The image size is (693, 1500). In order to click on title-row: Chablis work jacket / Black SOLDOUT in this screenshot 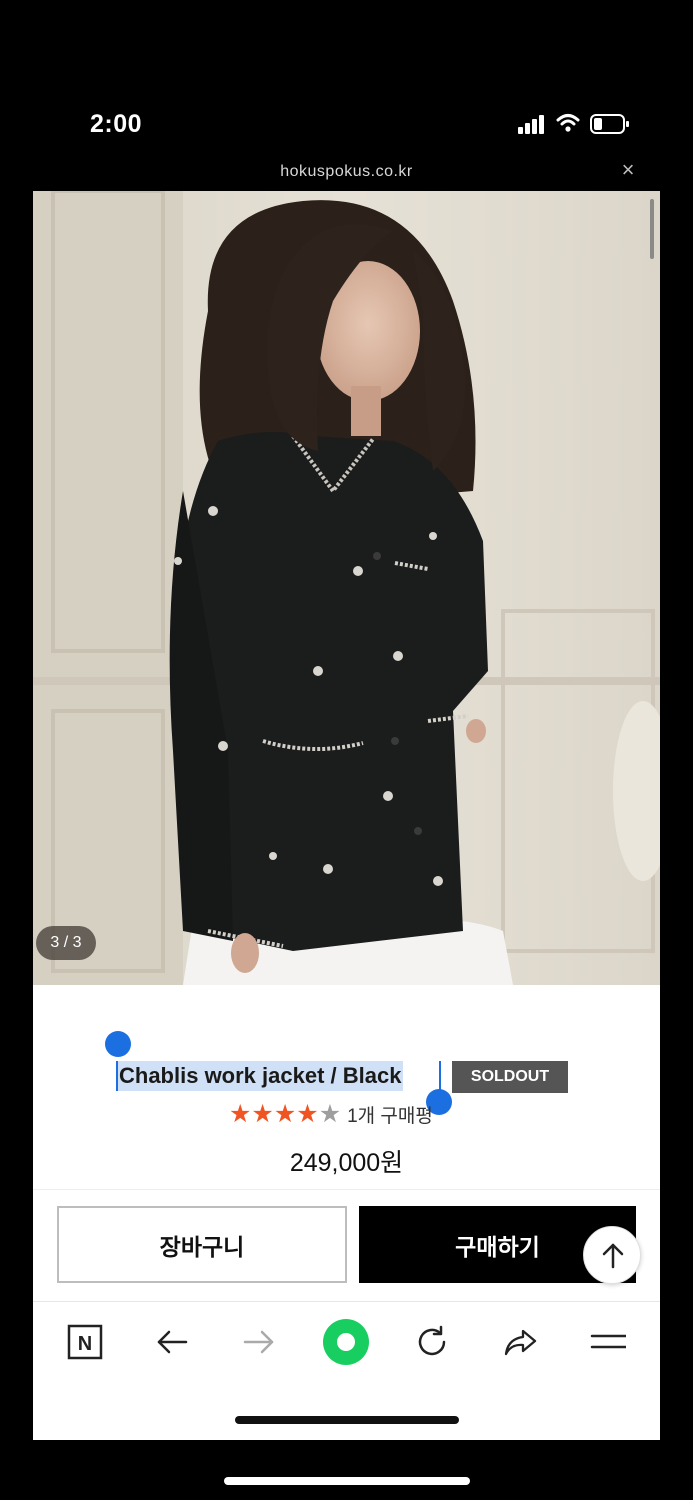, I will do `click(346, 1073)`.